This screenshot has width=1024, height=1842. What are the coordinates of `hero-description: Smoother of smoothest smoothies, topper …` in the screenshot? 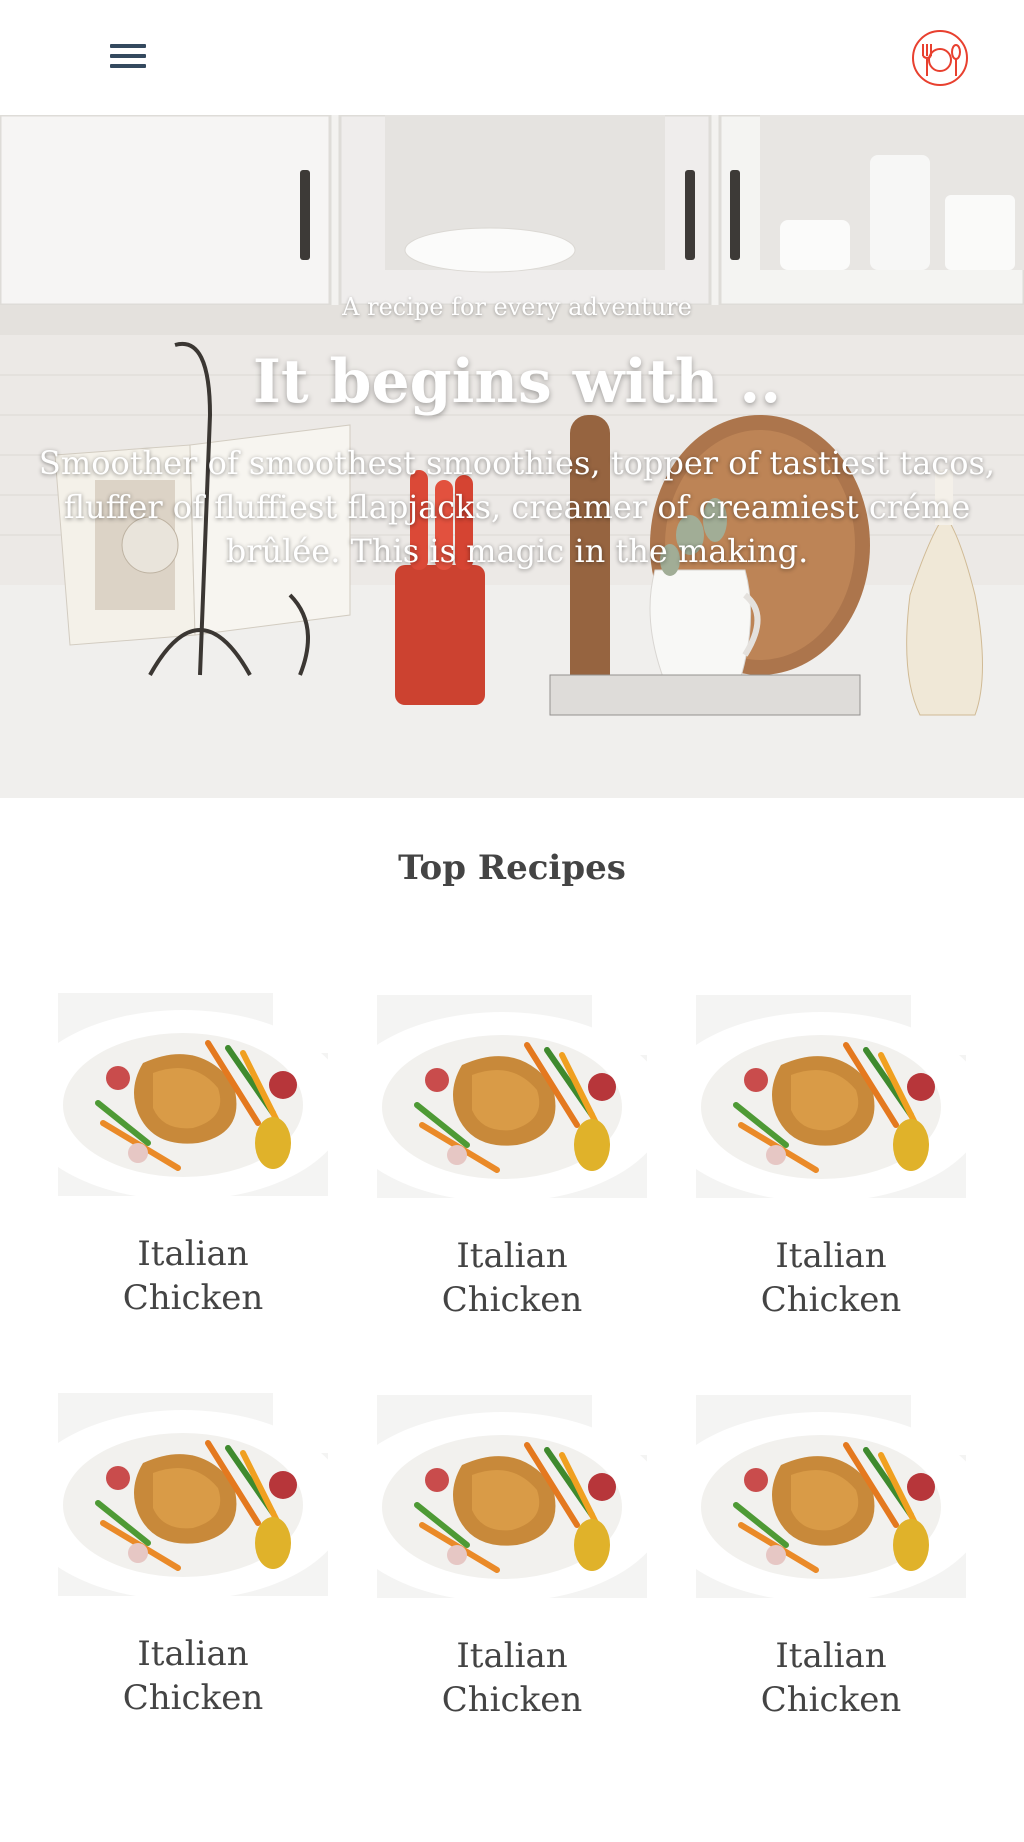 It's located at (517, 507).